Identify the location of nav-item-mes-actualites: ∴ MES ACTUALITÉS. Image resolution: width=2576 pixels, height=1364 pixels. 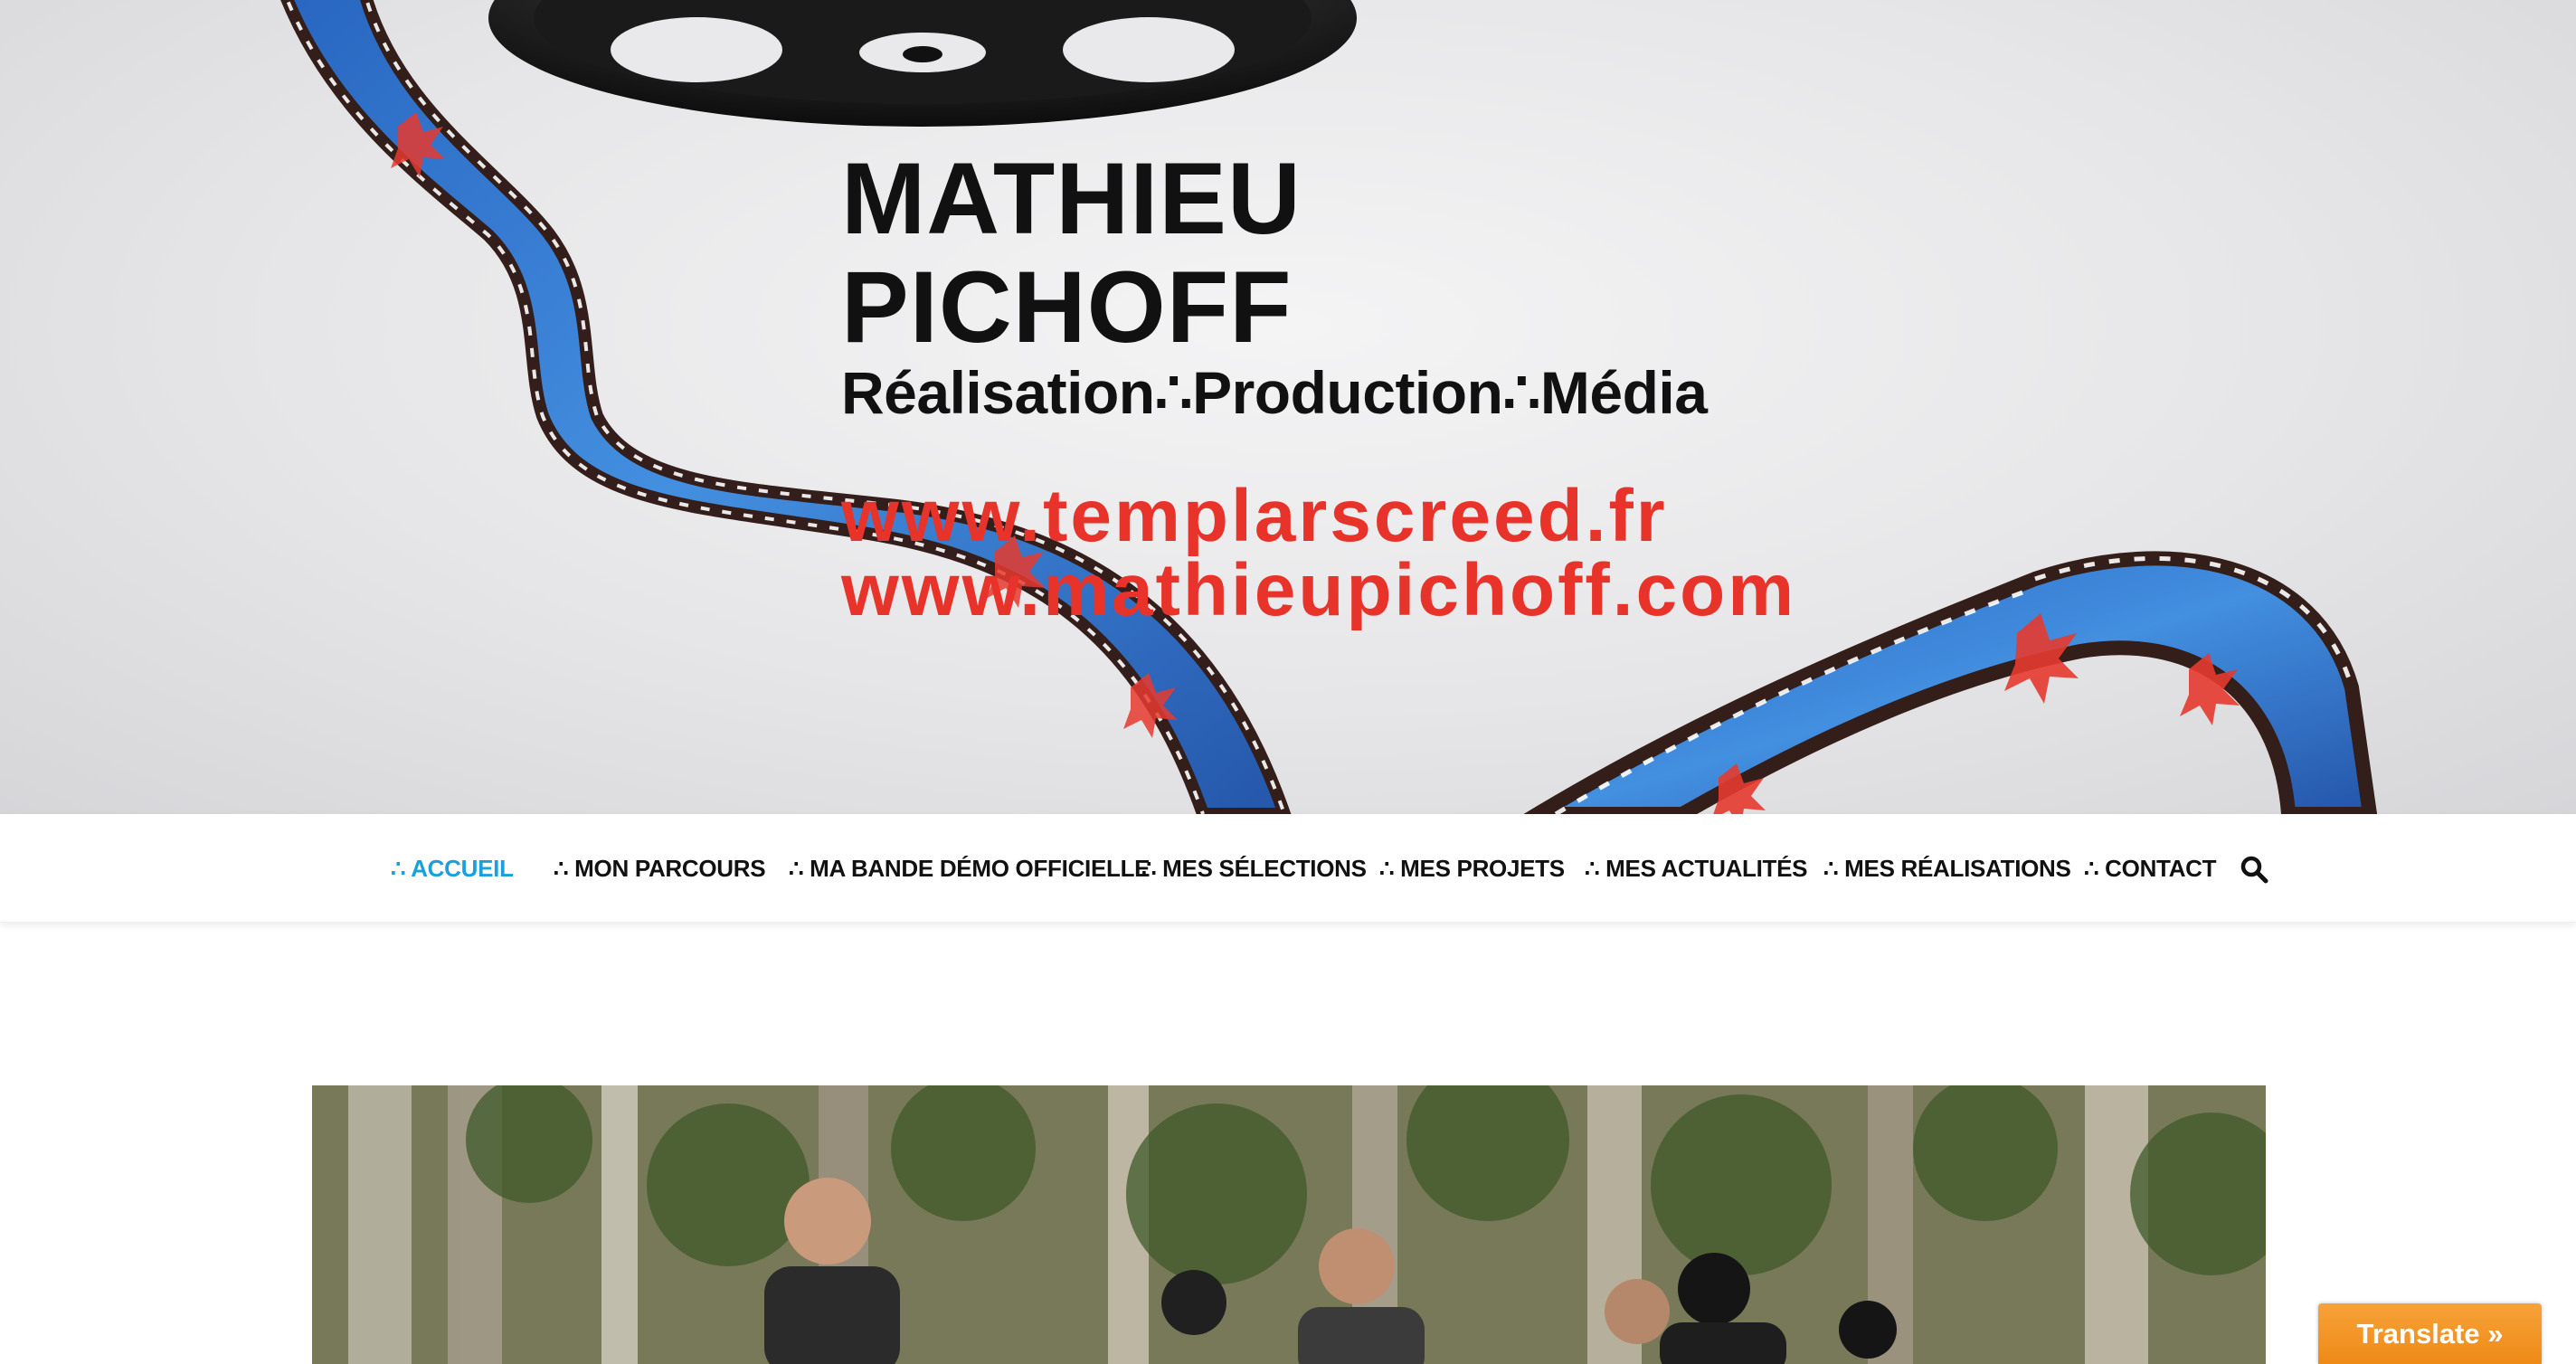
(1696, 868).